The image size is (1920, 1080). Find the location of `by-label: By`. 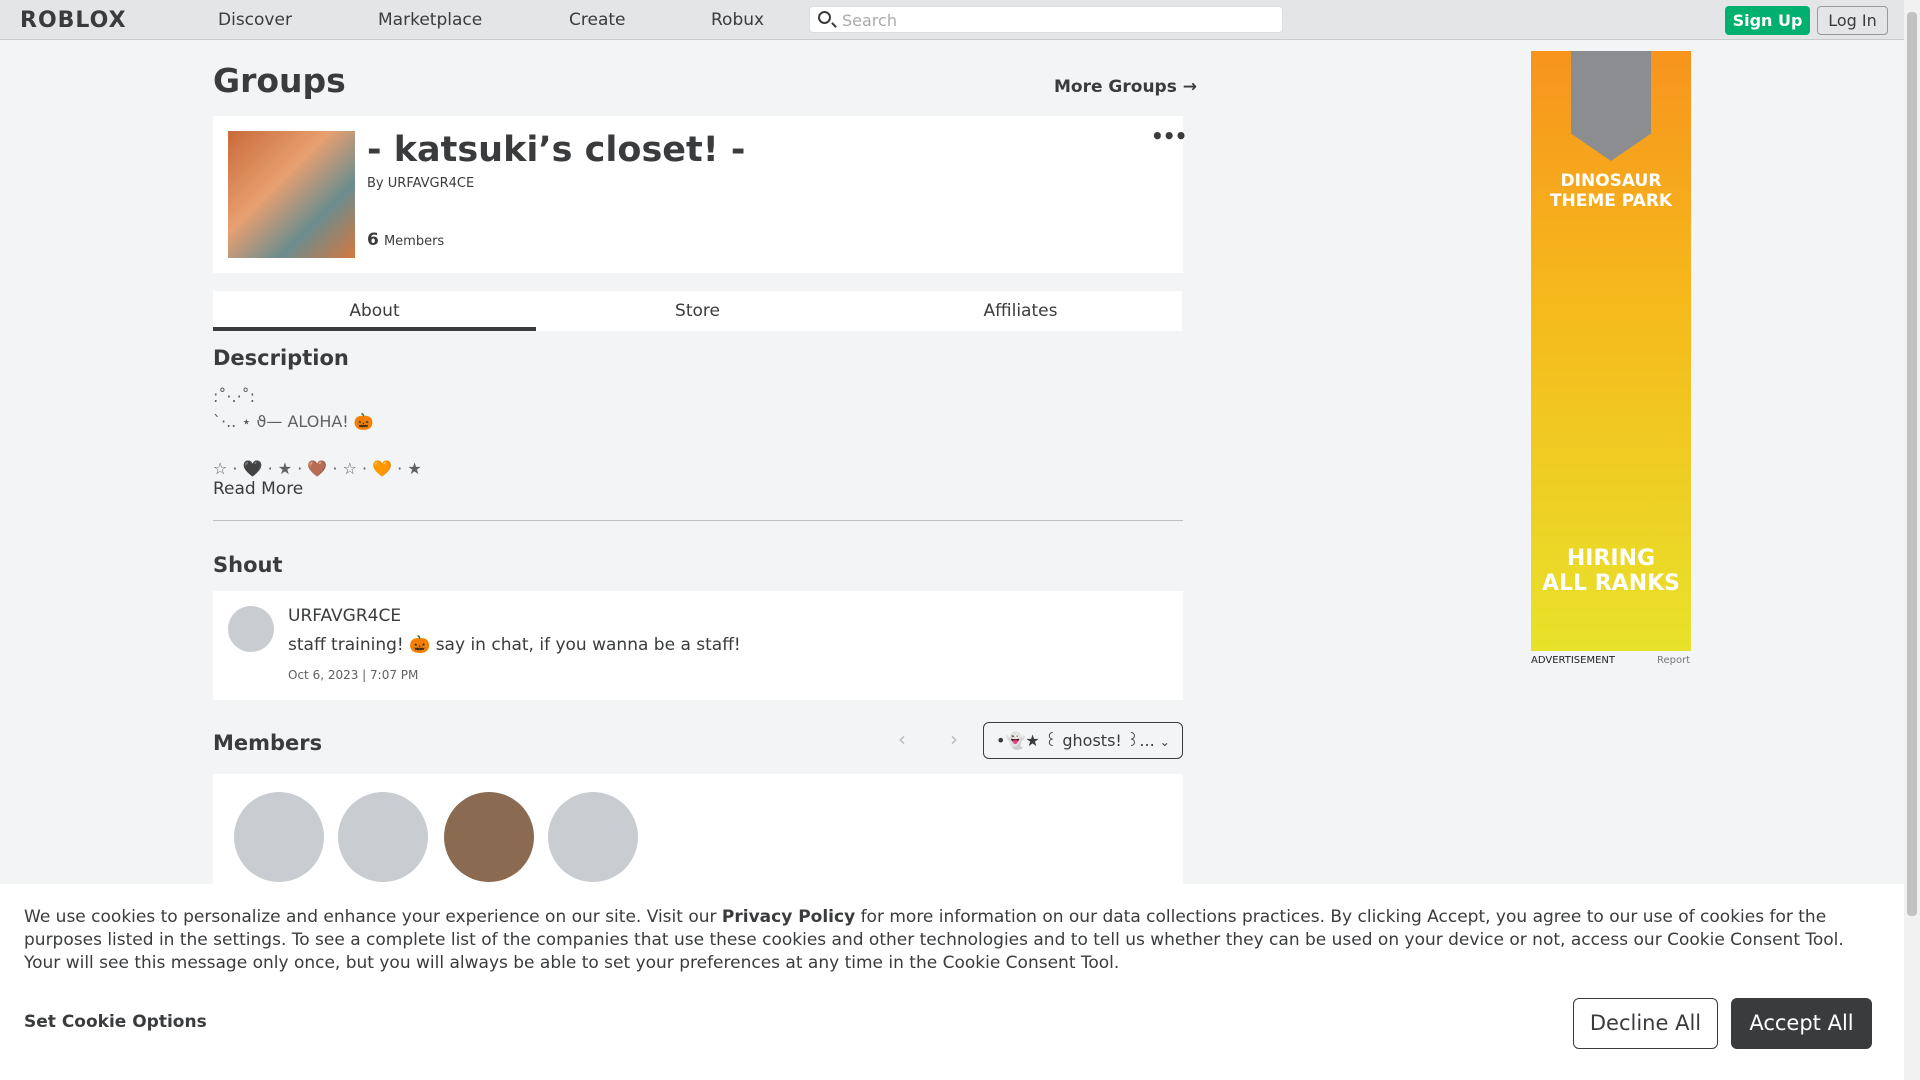

by-label: By is located at coordinates (375, 183).